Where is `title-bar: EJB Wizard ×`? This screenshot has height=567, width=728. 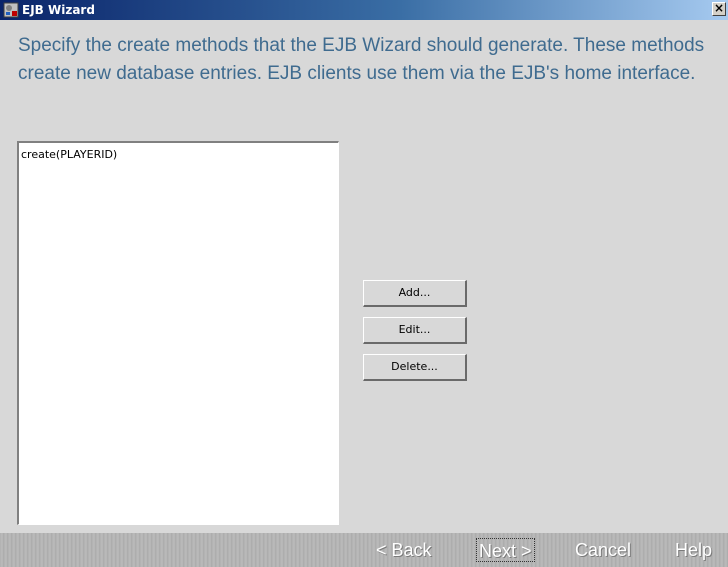 title-bar: EJB Wizard × is located at coordinates (364, 10).